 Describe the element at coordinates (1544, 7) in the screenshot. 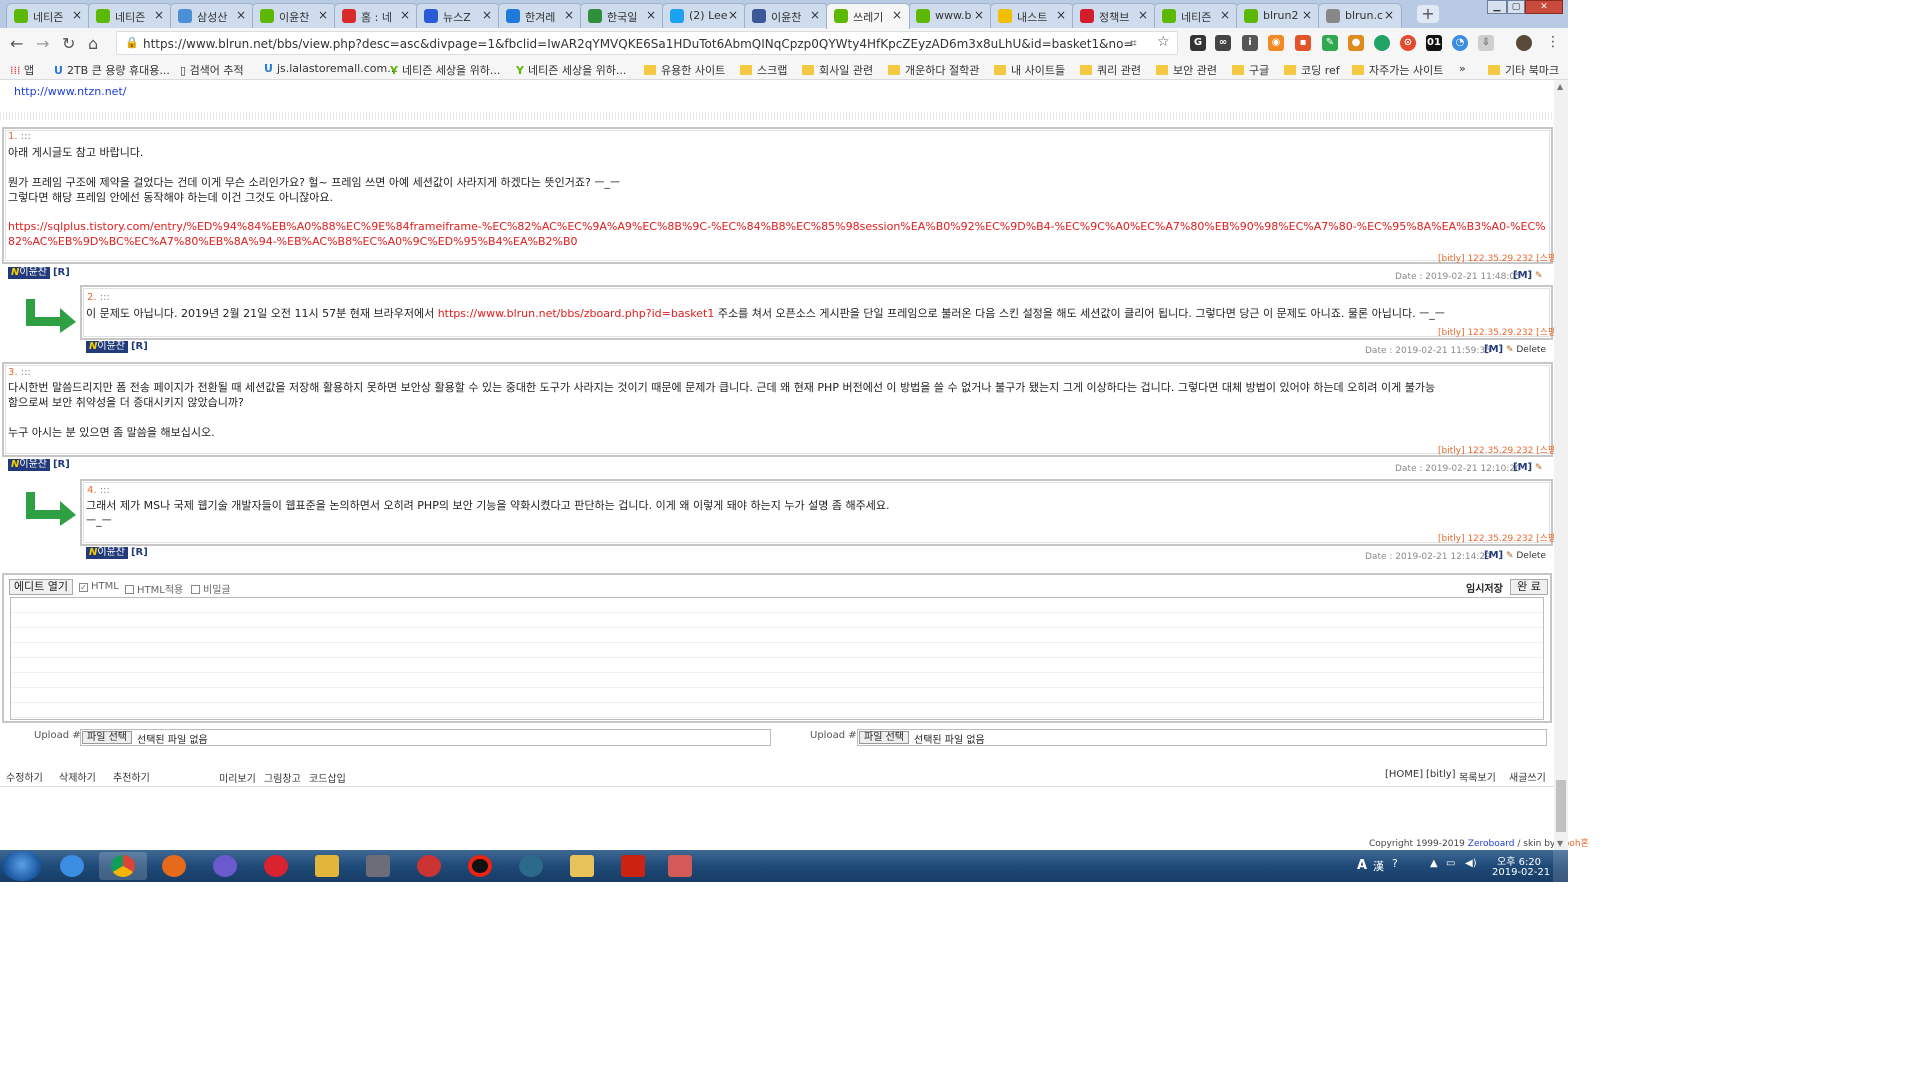

I see `close-window-button: ✕` at that location.